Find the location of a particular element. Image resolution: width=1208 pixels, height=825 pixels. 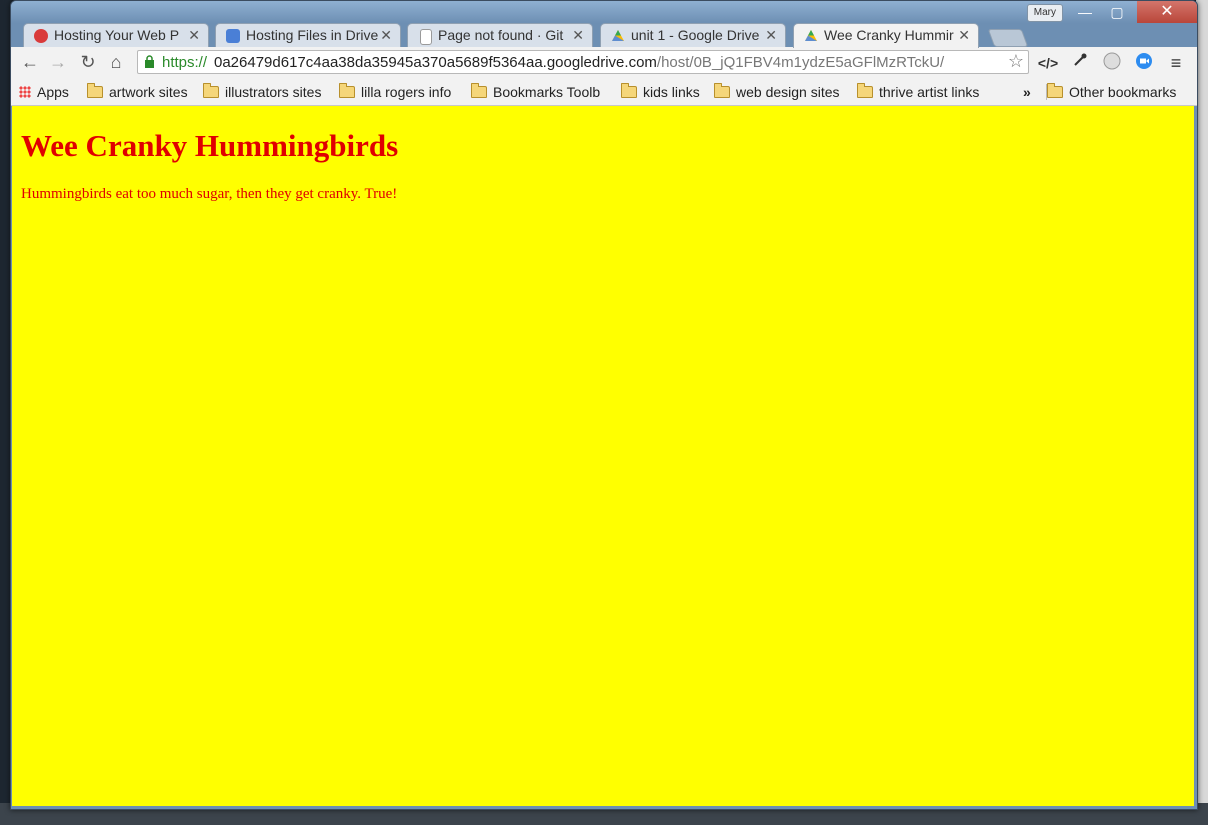

tab-title: Hosting Your Web P is located at coordinates (117, 35).